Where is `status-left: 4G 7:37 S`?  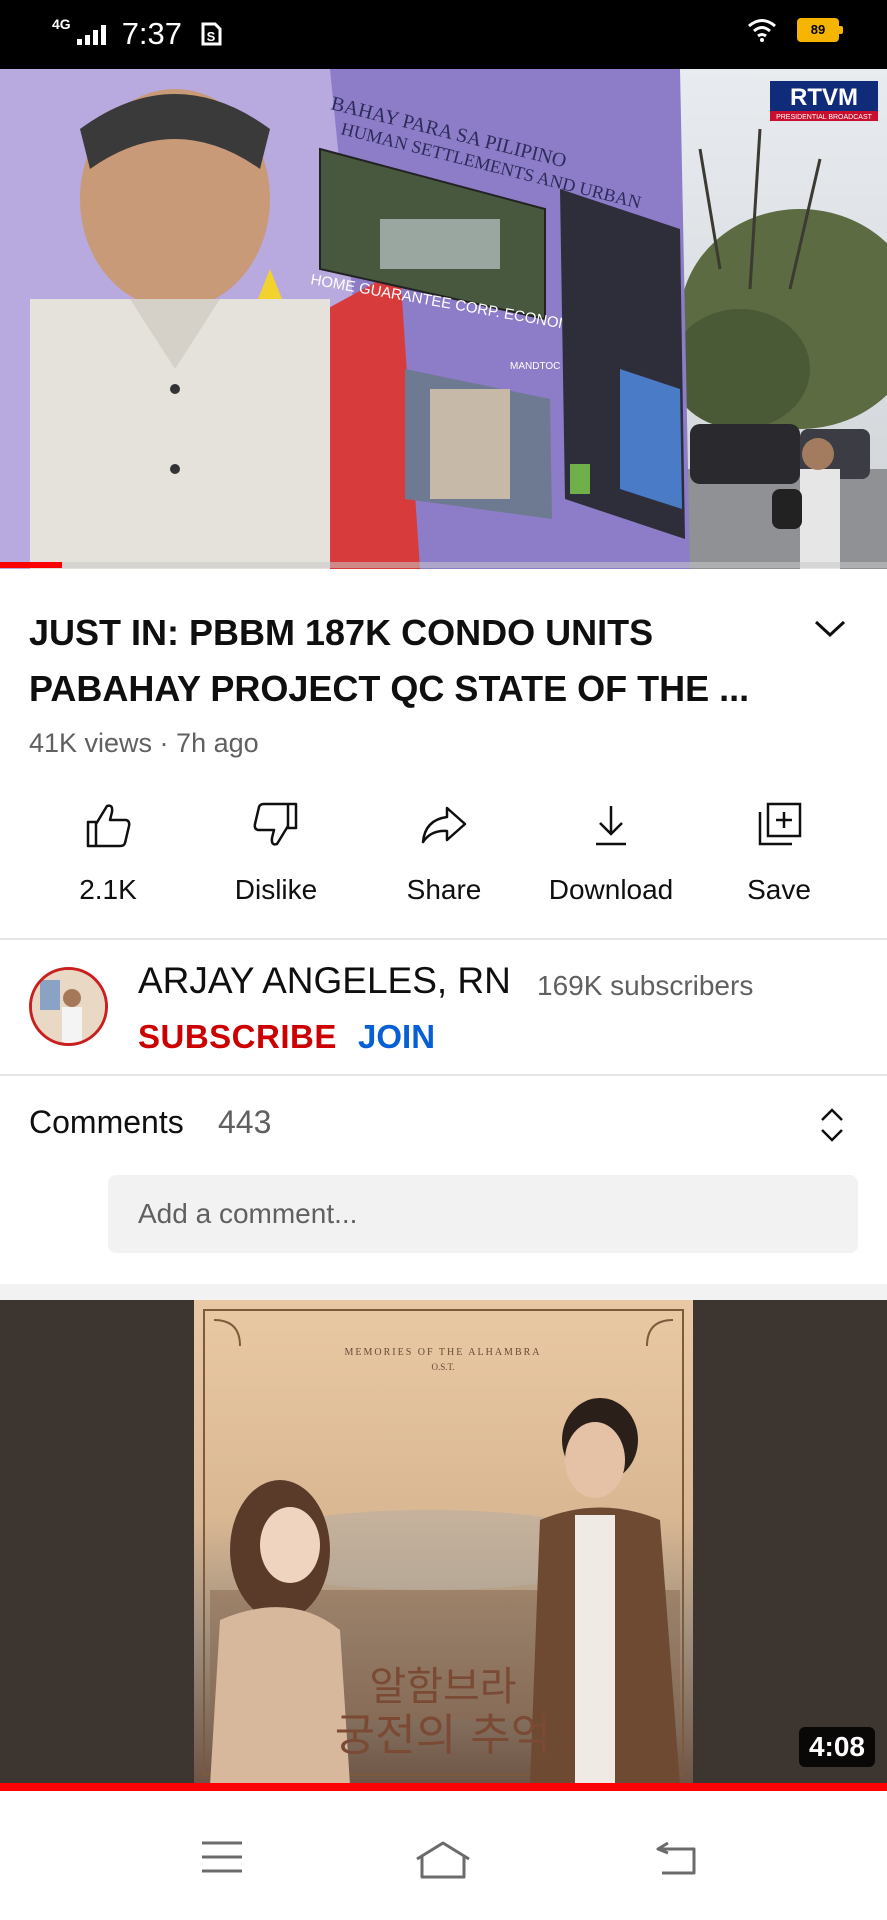
status-left: 4G 7:37 S is located at coordinates (137, 34).